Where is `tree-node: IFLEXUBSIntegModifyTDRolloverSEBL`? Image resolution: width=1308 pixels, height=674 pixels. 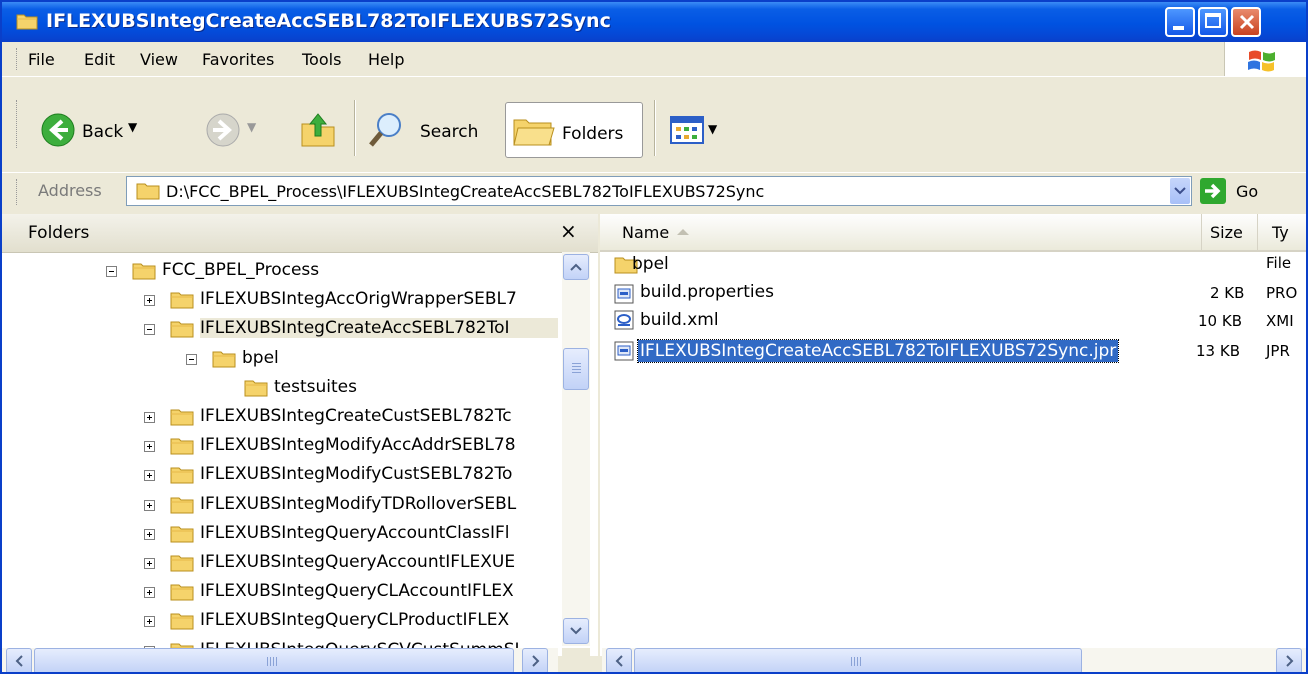 tree-node: IFLEXUBSIntegModifyTDRolloverSEBL is located at coordinates (281, 506).